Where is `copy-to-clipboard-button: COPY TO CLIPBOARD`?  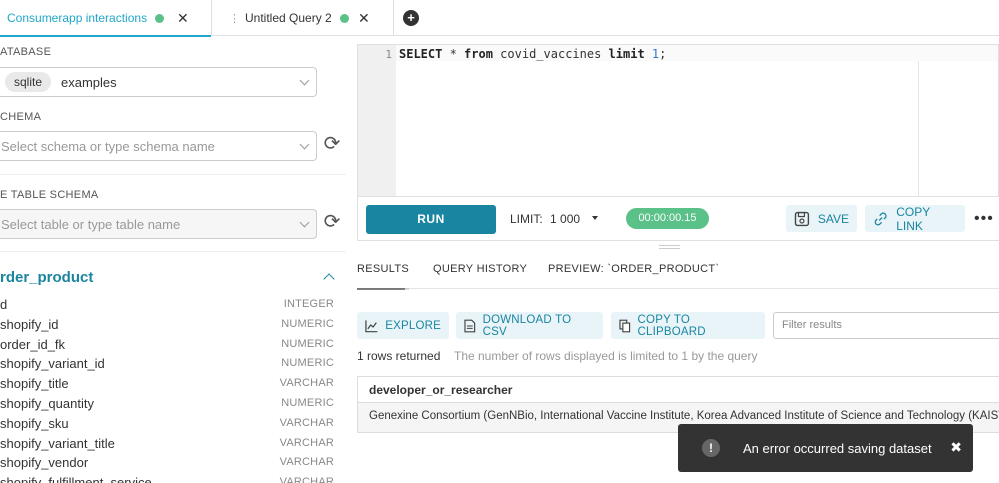
copy-to-clipboard-button: COPY TO CLIPBOARD is located at coordinates (688, 325).